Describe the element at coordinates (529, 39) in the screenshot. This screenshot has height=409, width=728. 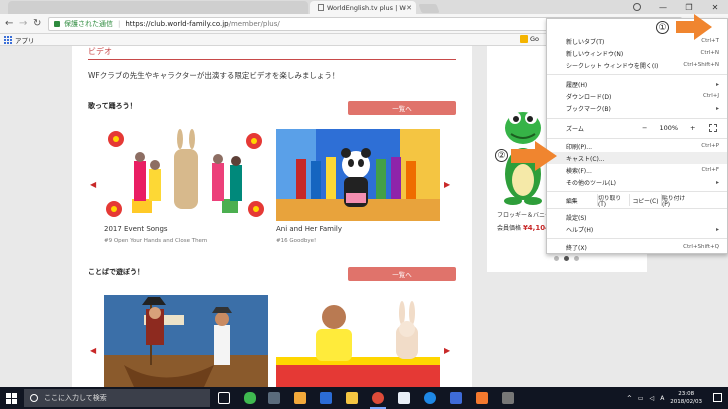
I see `bookmark-item: Go` at that location.